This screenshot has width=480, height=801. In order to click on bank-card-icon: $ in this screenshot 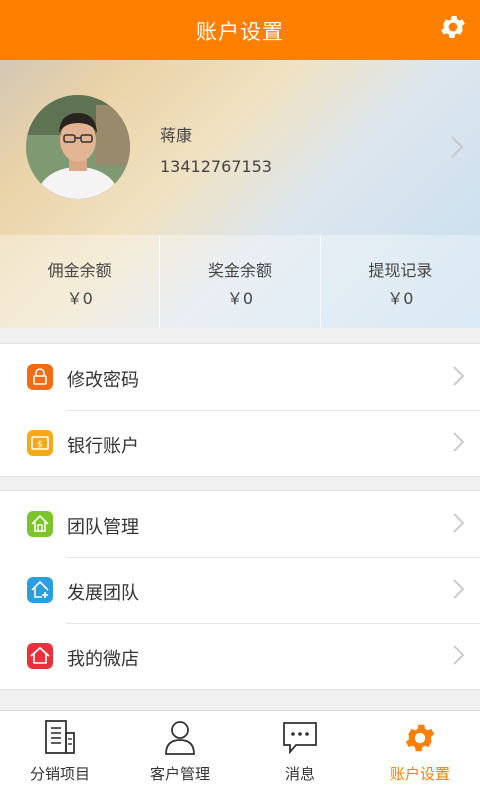, I will do `click(40, 443)`.